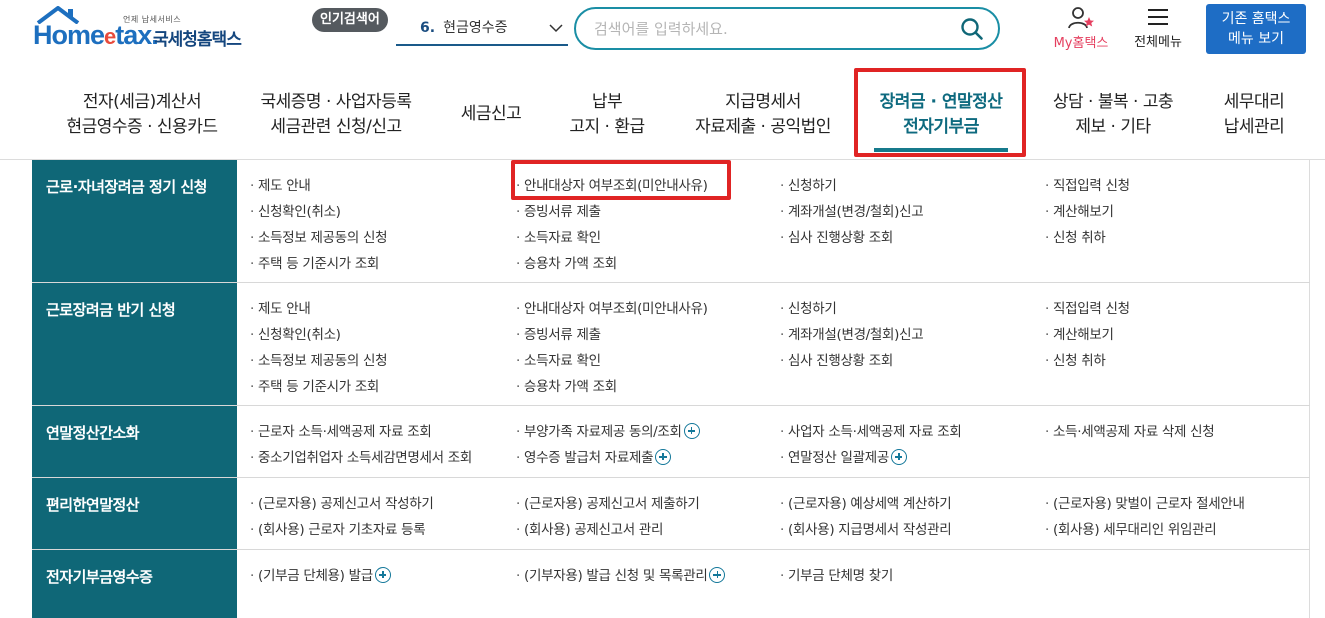 Image resolution: width=1325 pixels, height=618 pixels. What do you see at coordinates (341, 430) in the screenshot?
I see `menu-link: 근로자 소득·세액공제 자료 조회` at bounding box center [341, 430].